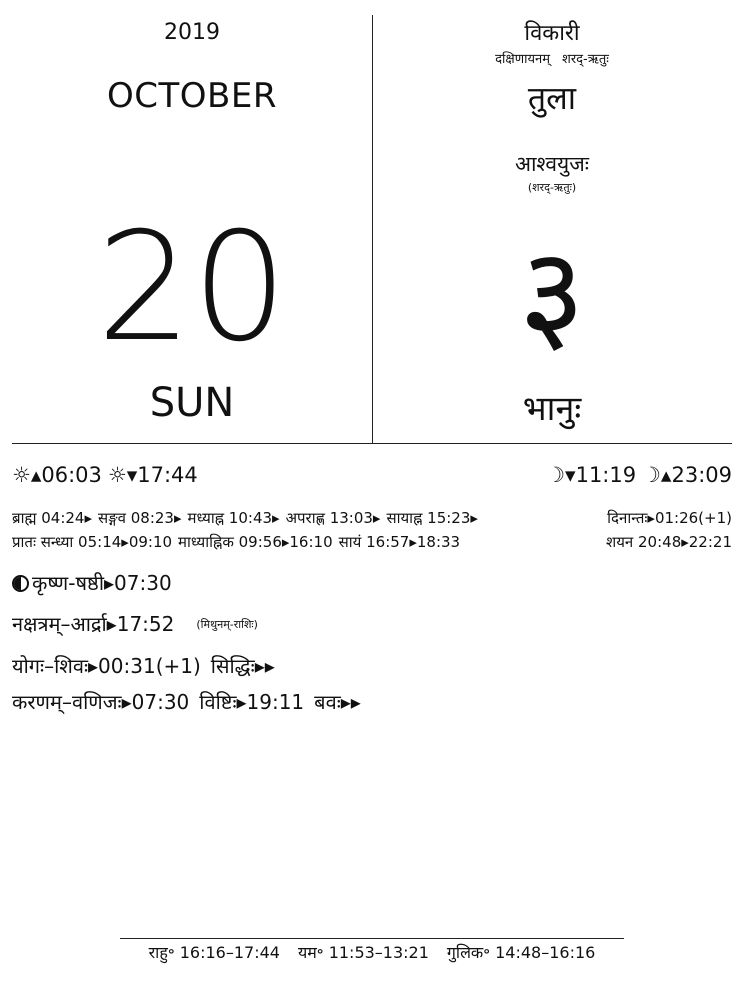 Image resolution: width=745 pixels, height=993 pixels. Describe the element at coordinates (432, 518) in the screenshot. I see `sayahna: सायाह्न 15:23▸` at that location.